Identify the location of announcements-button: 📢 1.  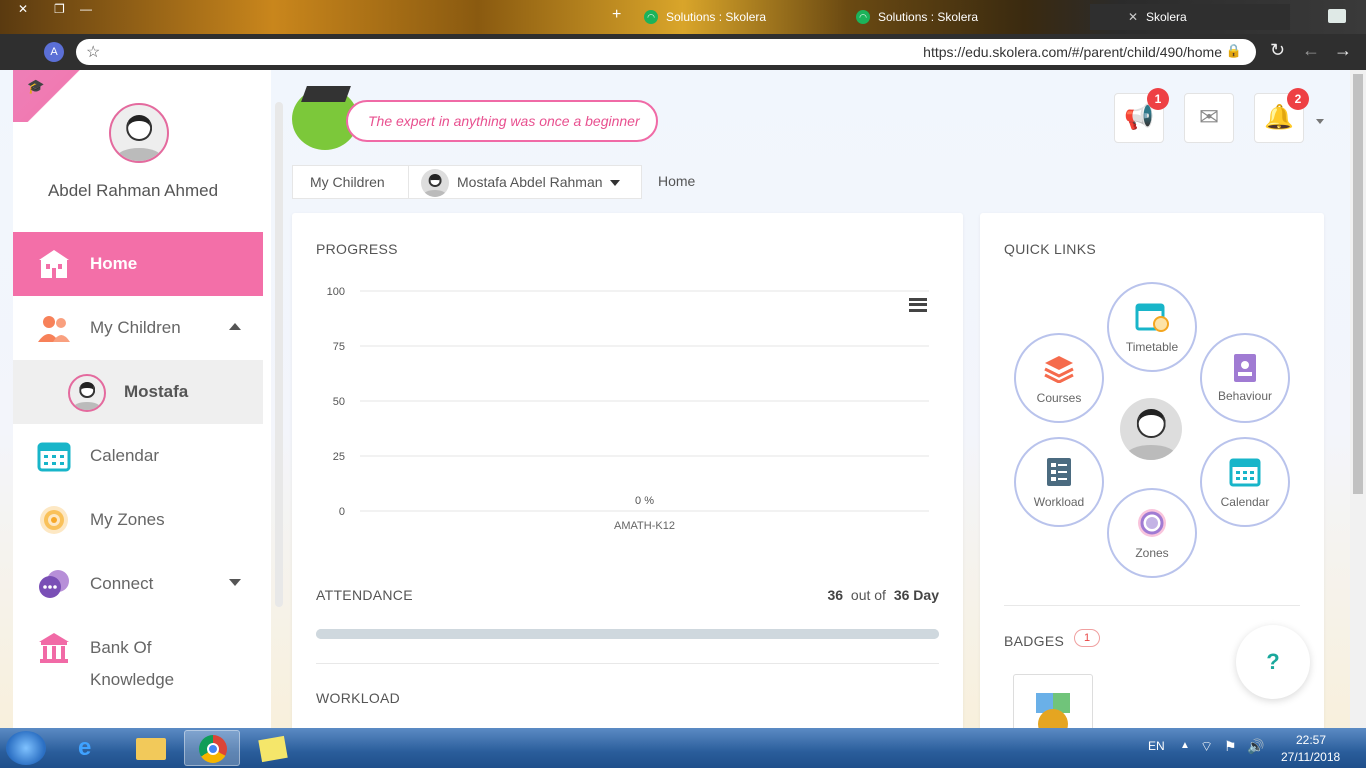
(1141, 115).